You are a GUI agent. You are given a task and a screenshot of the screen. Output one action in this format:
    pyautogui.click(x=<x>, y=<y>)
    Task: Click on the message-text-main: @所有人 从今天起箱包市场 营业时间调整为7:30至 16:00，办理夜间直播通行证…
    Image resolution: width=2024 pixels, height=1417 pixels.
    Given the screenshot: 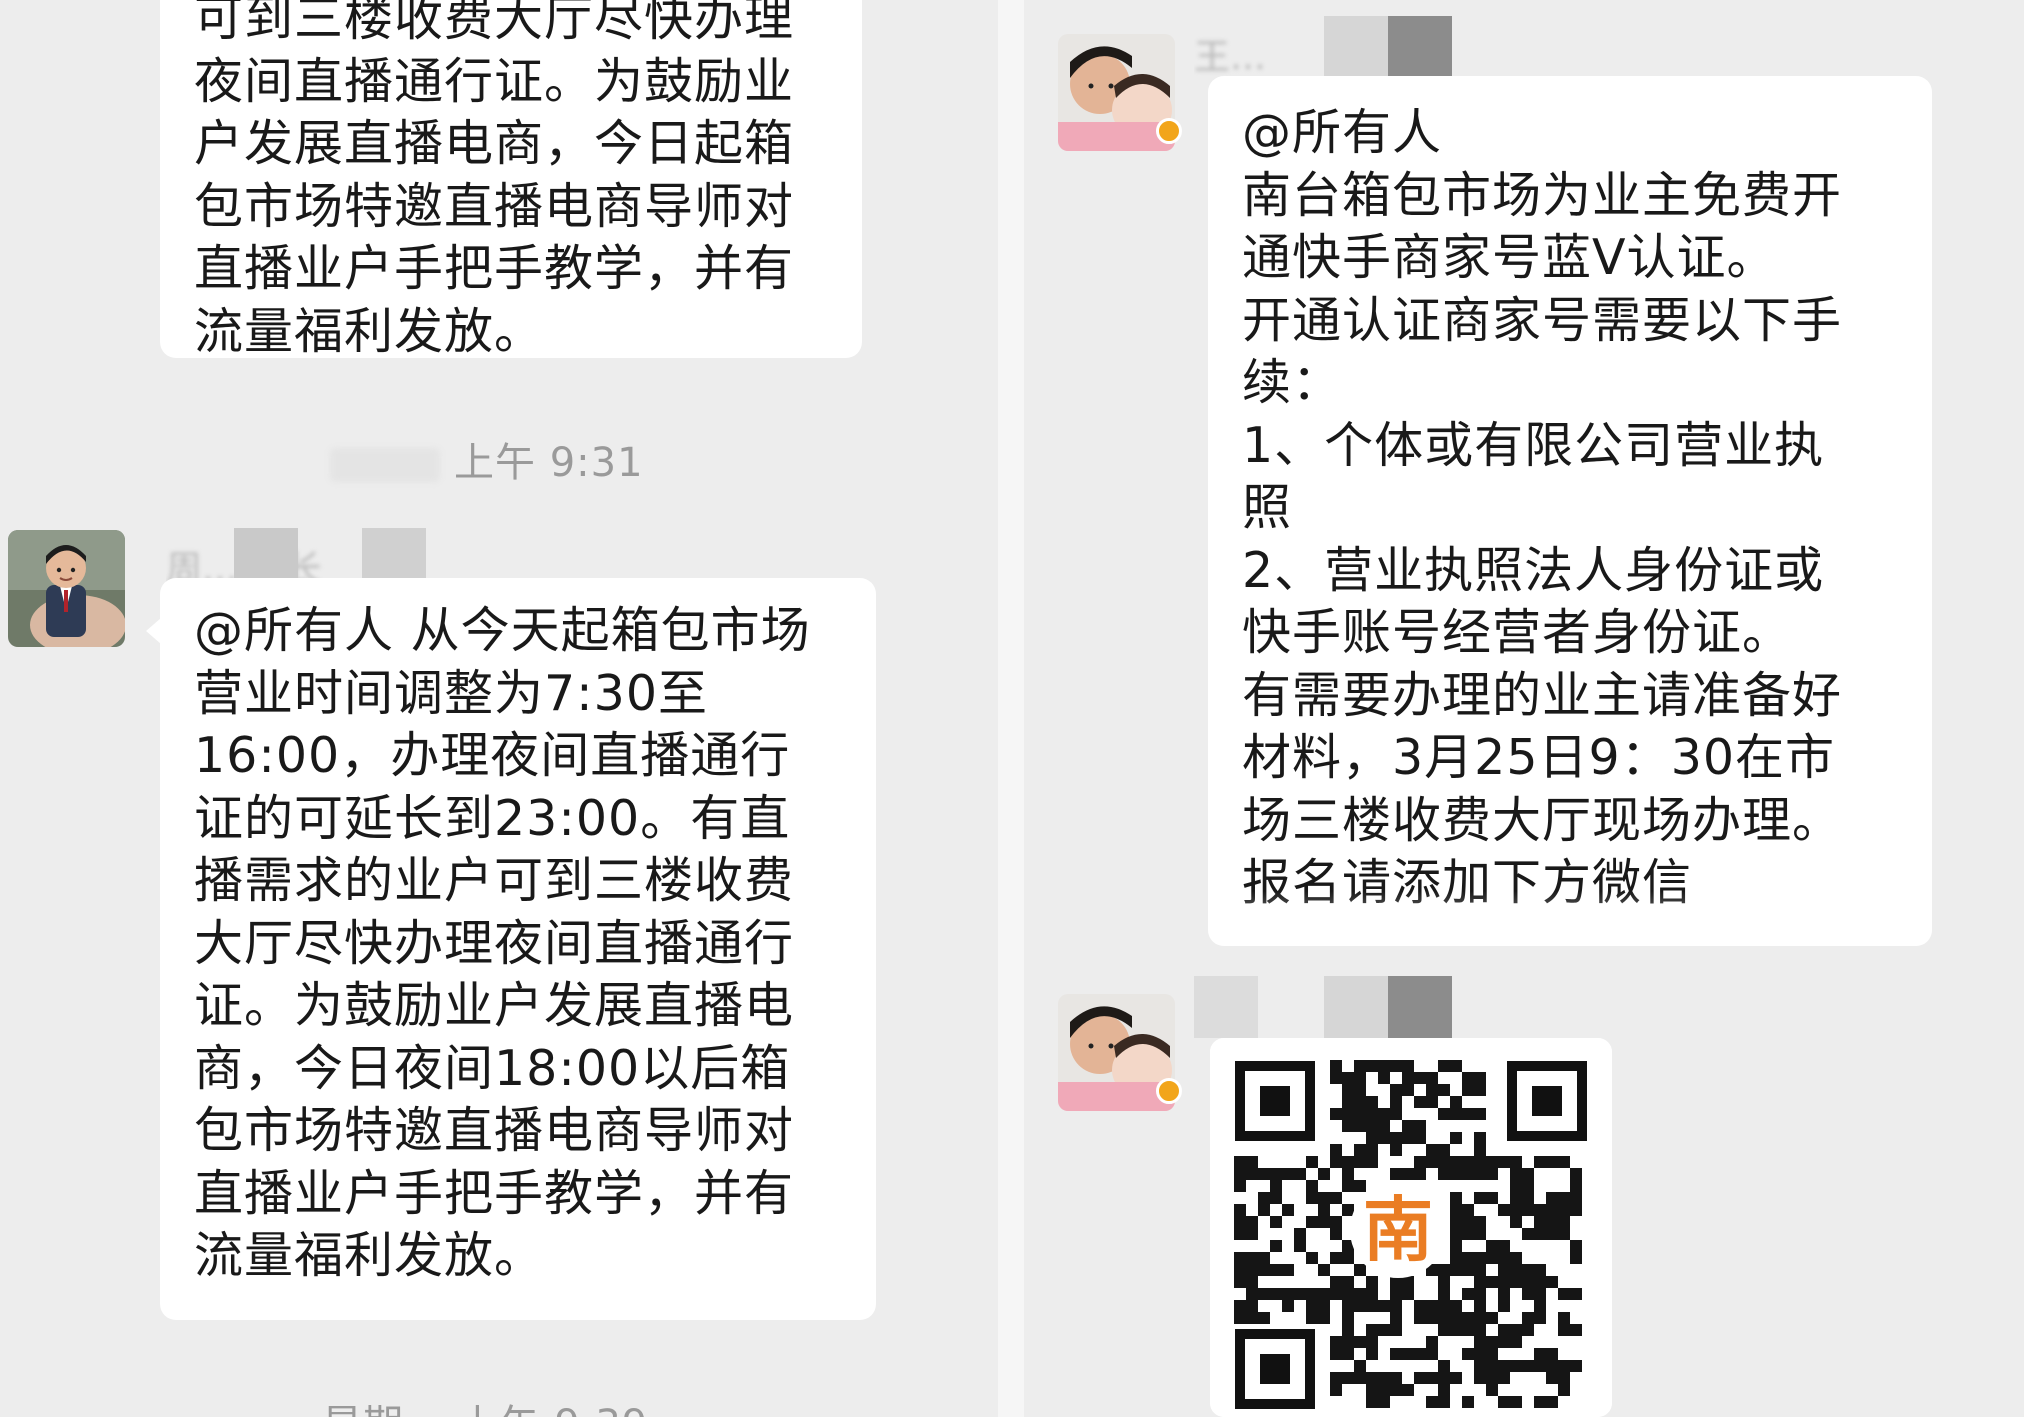 What is the action you would take?
    pyautogui.click(x=502, y=944)
    